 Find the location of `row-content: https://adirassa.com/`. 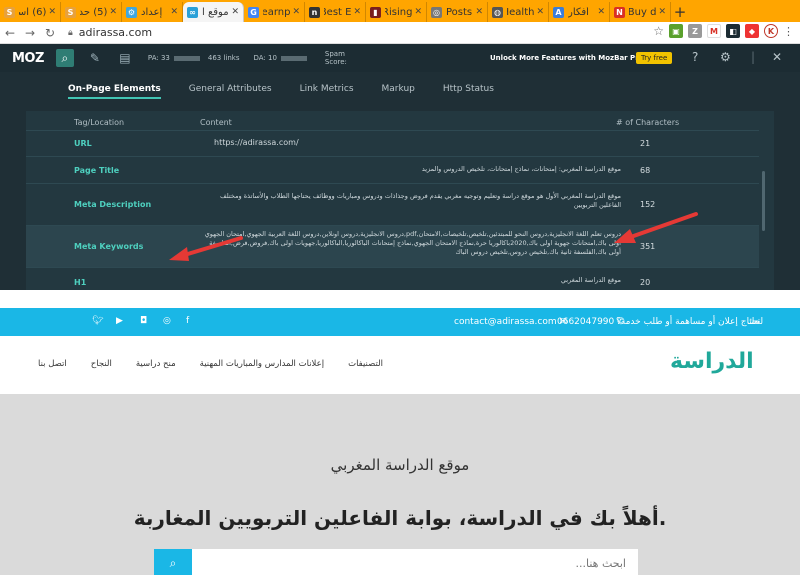

row-content: https://adirassa.com/ is located at coordinates (256, 142).